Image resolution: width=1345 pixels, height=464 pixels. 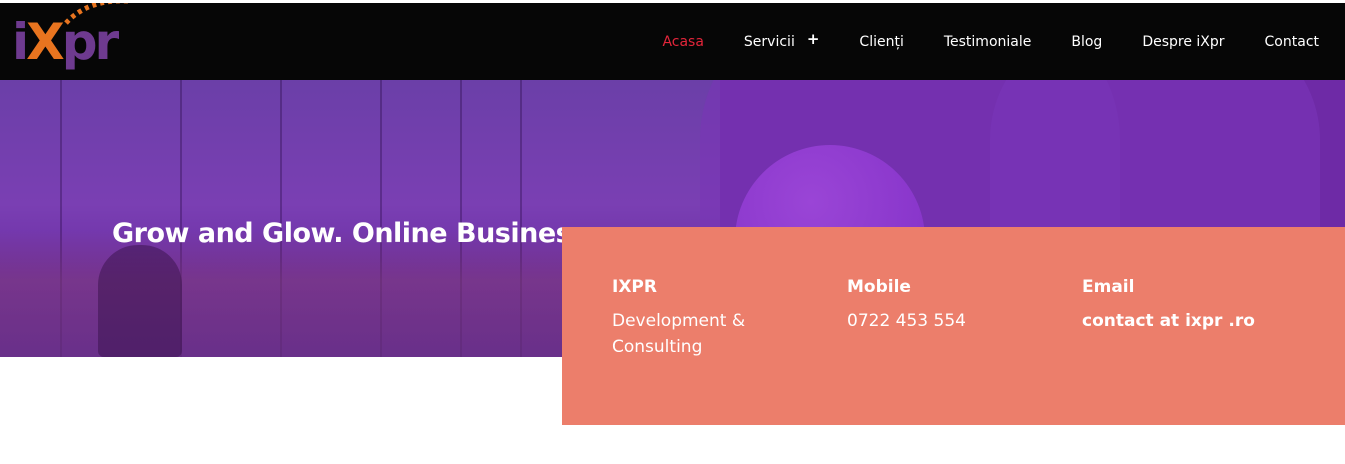 What do you see at coordinates (65, 42) in the screenshot?
I see `logo-wordmark: iXpr` at bounding box center [65, 42].